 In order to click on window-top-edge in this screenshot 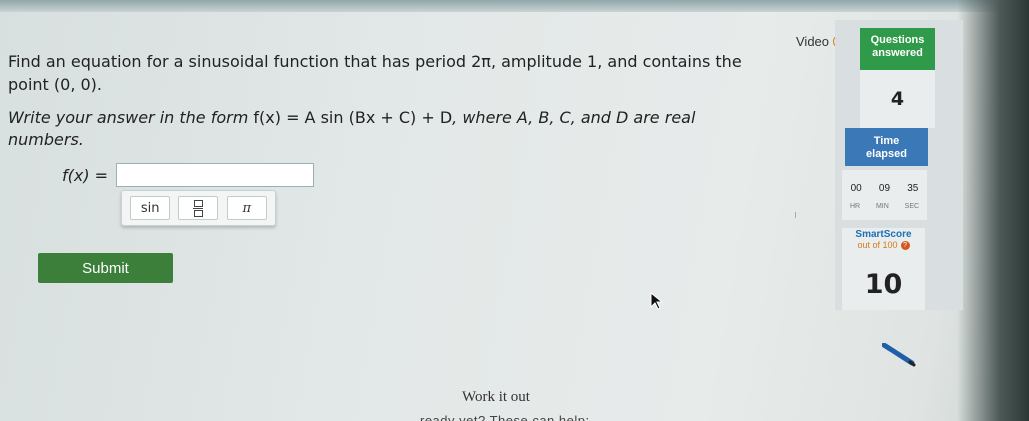, I will do `click(514, 6)`.